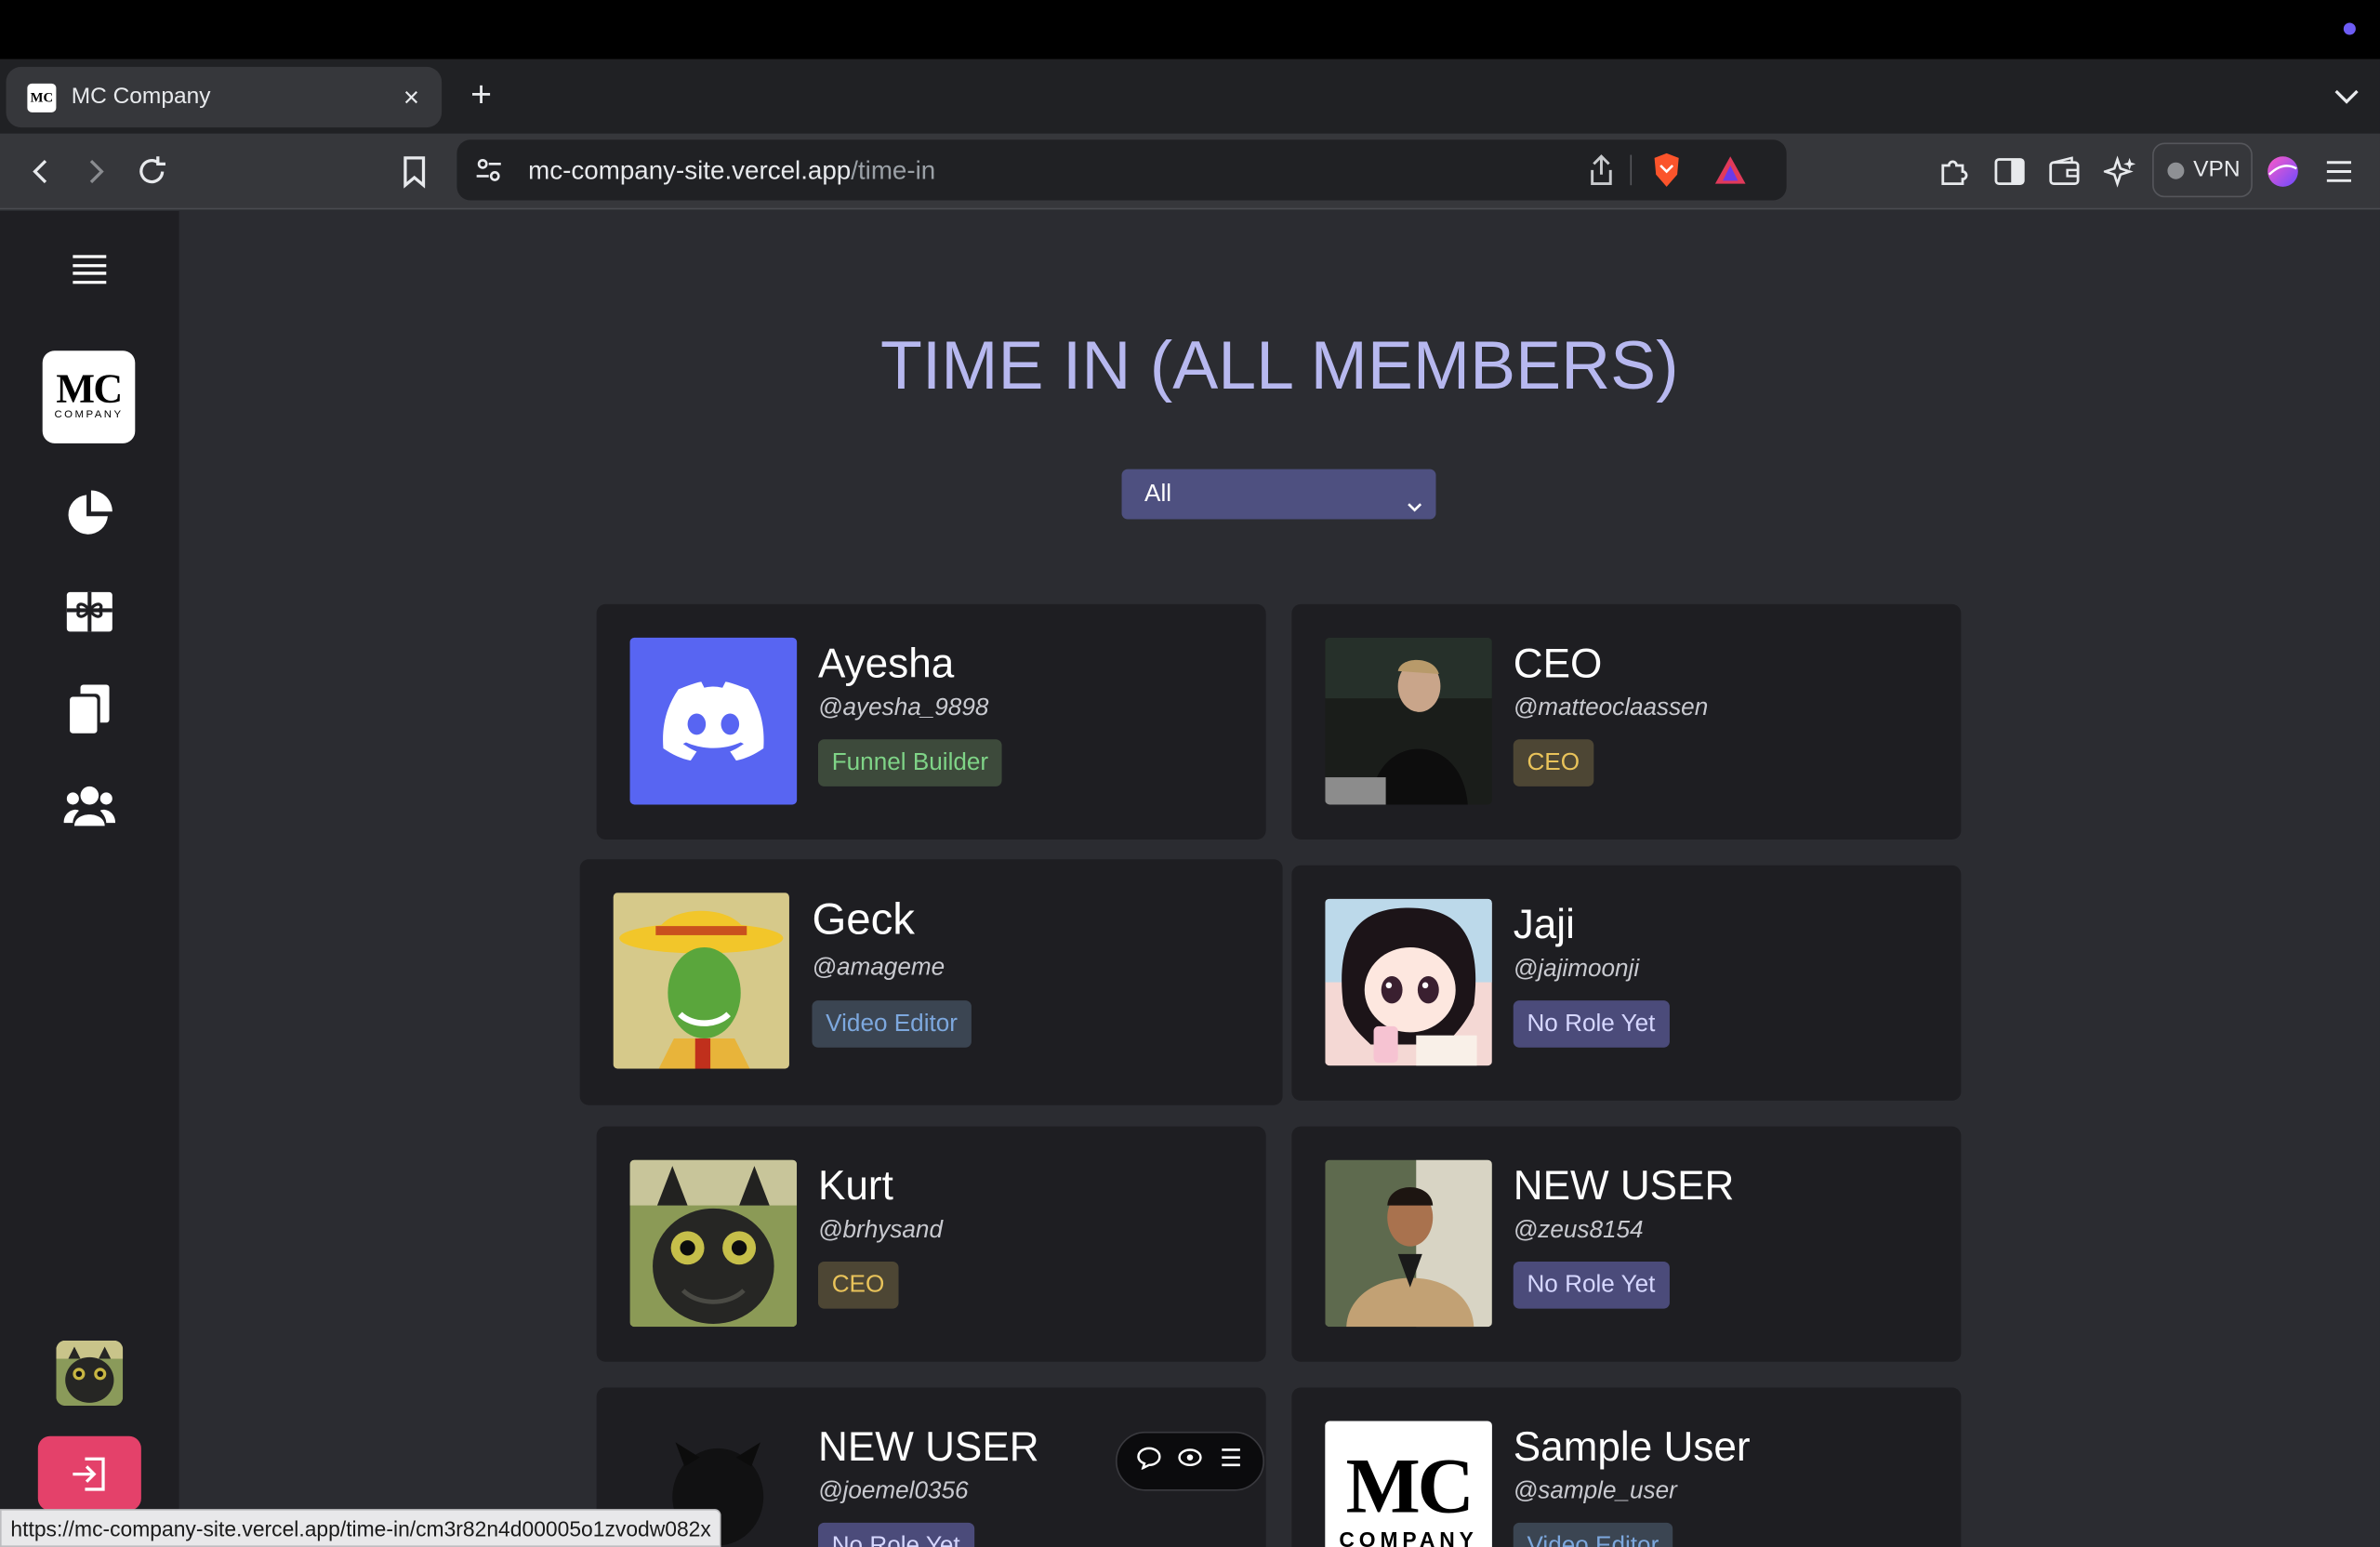 Image resolution: width=2380 pixels, height=1547 pixels. Describe the element at coordinates (1558, 664) in the screenshot. I see `member-name: CEO` at that location.